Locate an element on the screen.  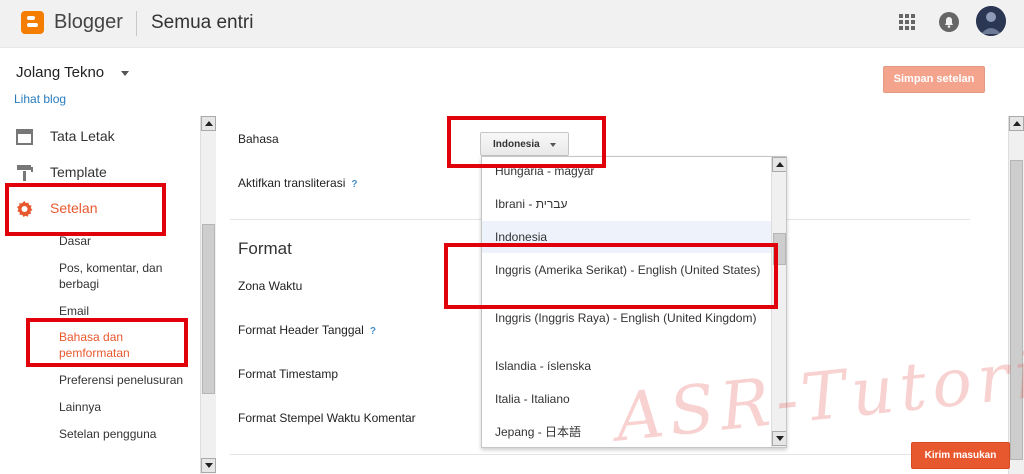
sidebar-subitem-posts-comments: Pos, komentar, dan berbagi is located at coordinates (129, 276).